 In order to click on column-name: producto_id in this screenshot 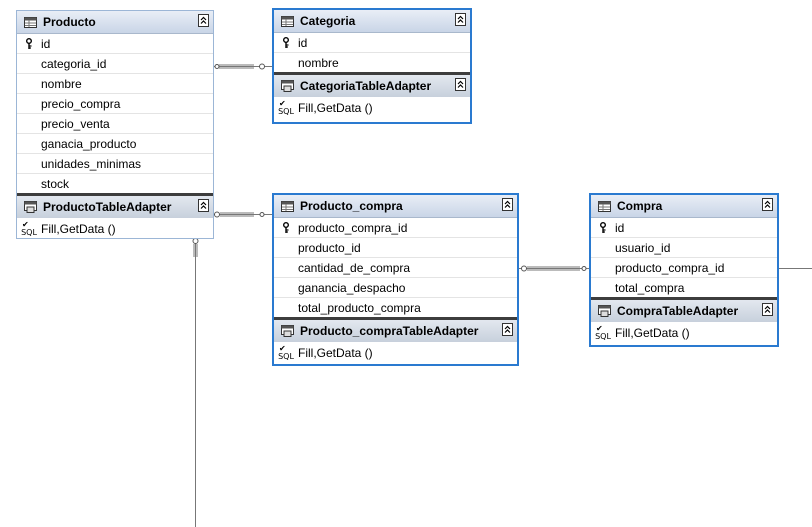, I will do `click(329, 247)`.